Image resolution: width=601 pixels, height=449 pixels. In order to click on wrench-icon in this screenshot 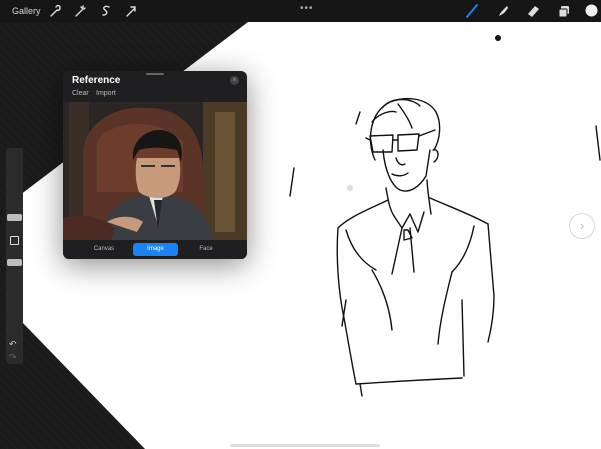, I will do `click(55, 11)`.